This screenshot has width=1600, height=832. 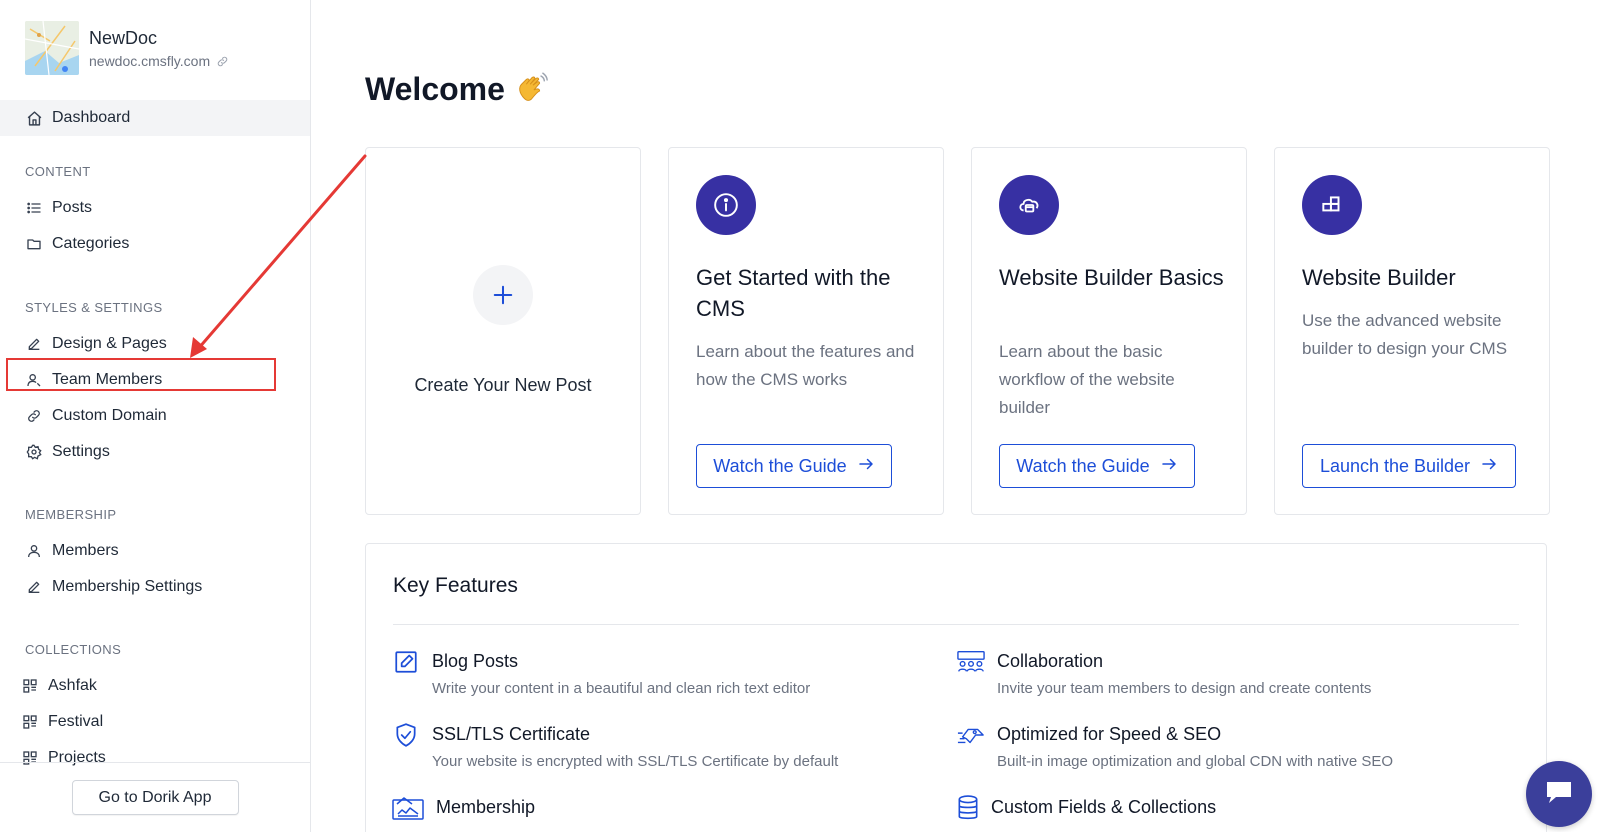 I want to click on welcome-text: Welcome, so click(x=435, y=88).